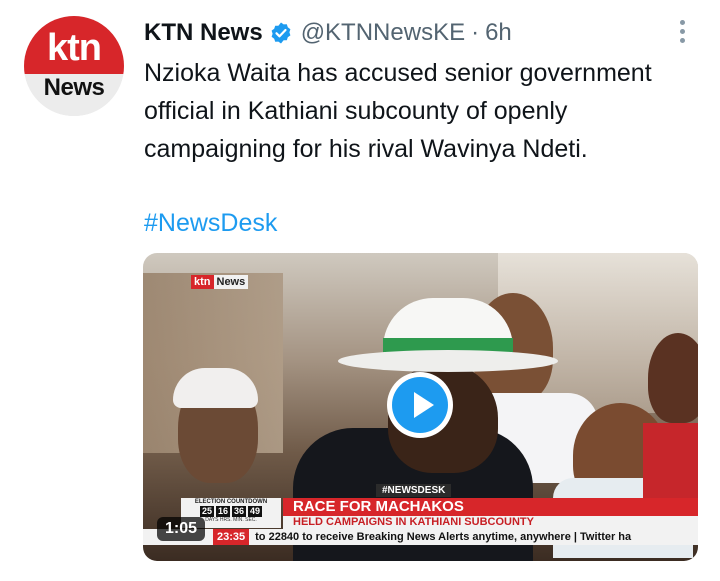 The height and width of the screenshot is (581, 720). Describe the element at coordinates (490, 522) in the screenshot. I see `subheadline-banner: HELD CAMPAIGNS IN KATHIANI SUBCOUNTY` at that location.